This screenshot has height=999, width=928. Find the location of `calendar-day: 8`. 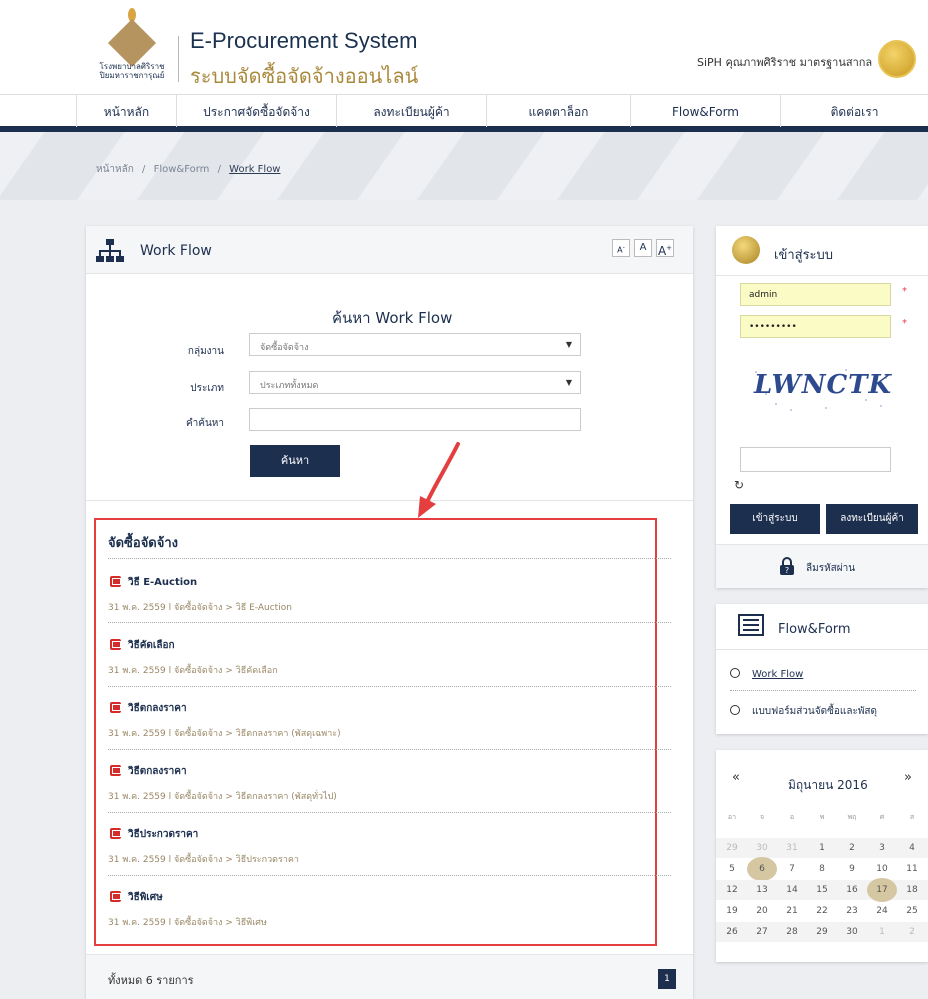

calendar-day: 8 is located at coordinates (822, 869).